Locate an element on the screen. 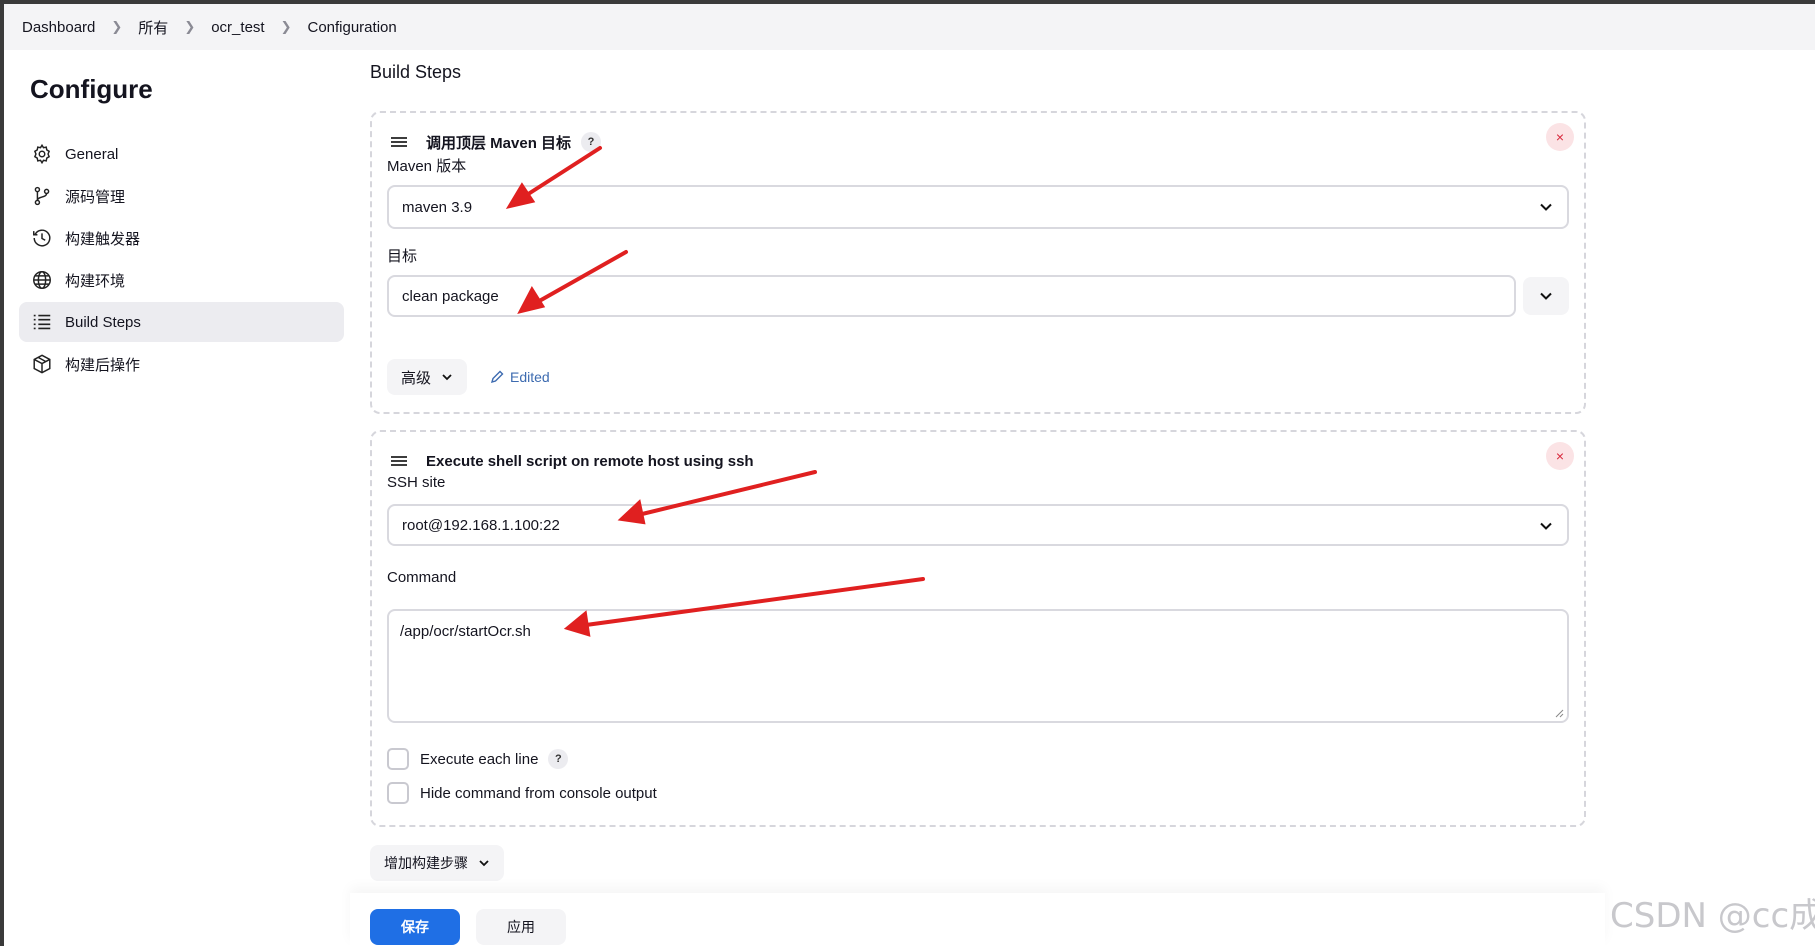  window-left-edge is located at coordinates (2, 473).